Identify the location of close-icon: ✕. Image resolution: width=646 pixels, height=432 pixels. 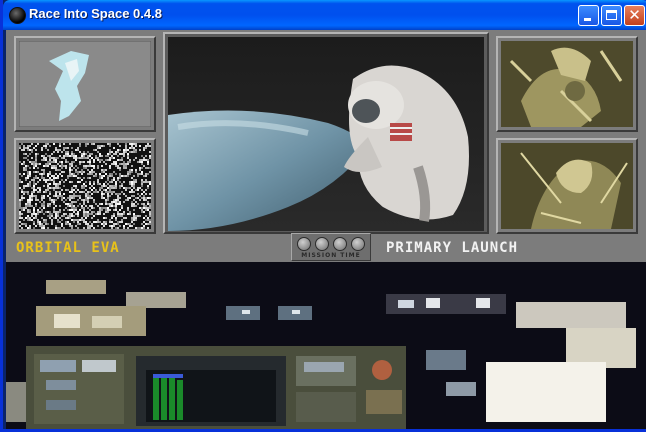
(634, 15).